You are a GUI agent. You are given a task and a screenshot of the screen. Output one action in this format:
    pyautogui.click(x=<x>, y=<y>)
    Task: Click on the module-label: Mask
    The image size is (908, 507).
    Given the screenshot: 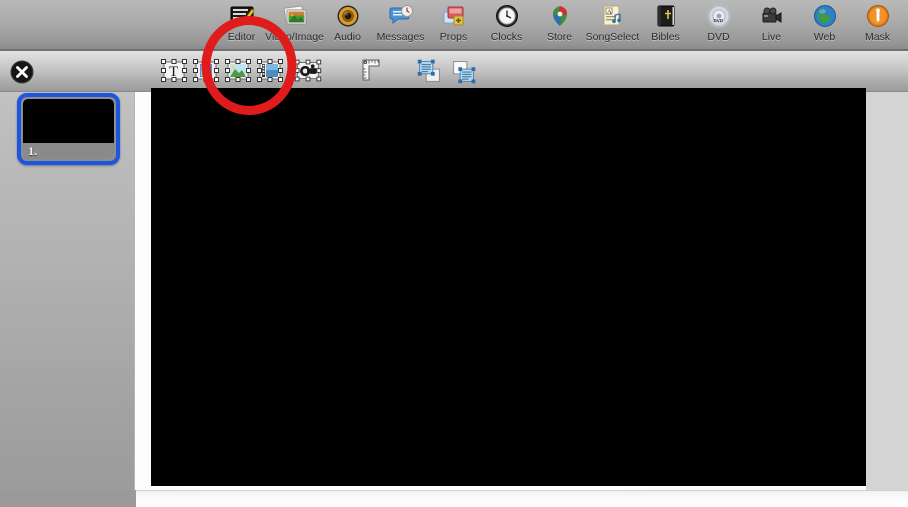 What is the action you would take?
    pyautogui.click(x=877, y=37)
    